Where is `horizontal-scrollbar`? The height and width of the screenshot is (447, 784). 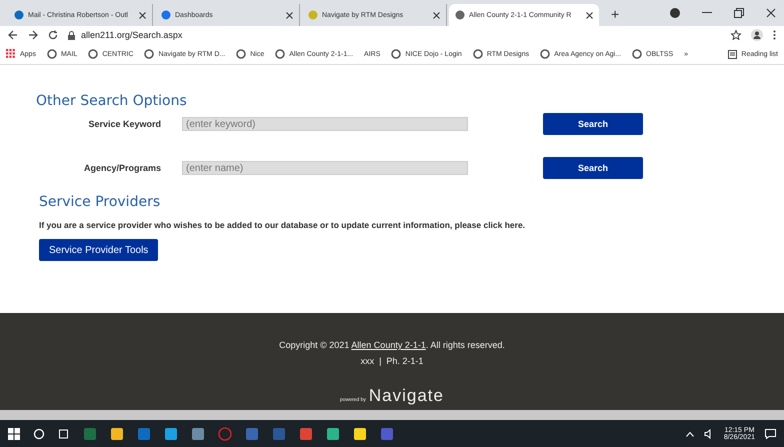 horizontal-scrollbar is located at coordinates (392, 415).